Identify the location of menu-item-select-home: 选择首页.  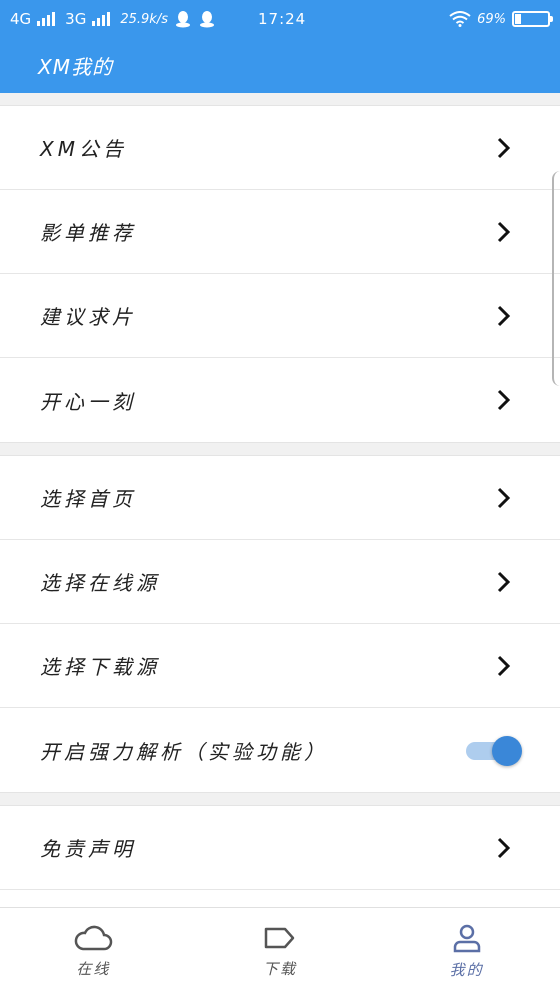
(280, 498).